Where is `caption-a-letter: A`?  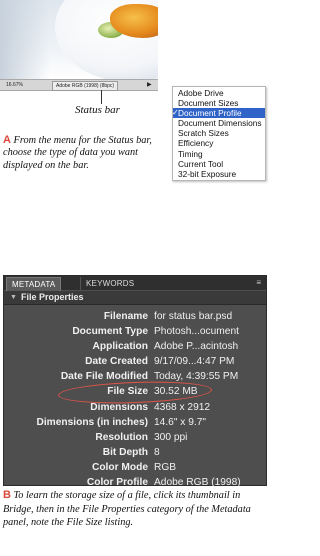 caption-a-letter: A is located at coordinates (7, 140).